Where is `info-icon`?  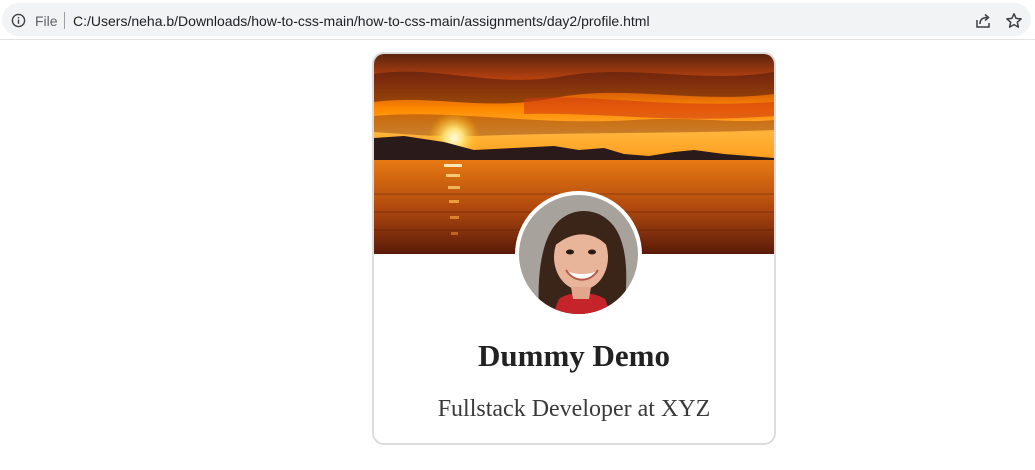
info-icon is located at coordinates (18, 20).